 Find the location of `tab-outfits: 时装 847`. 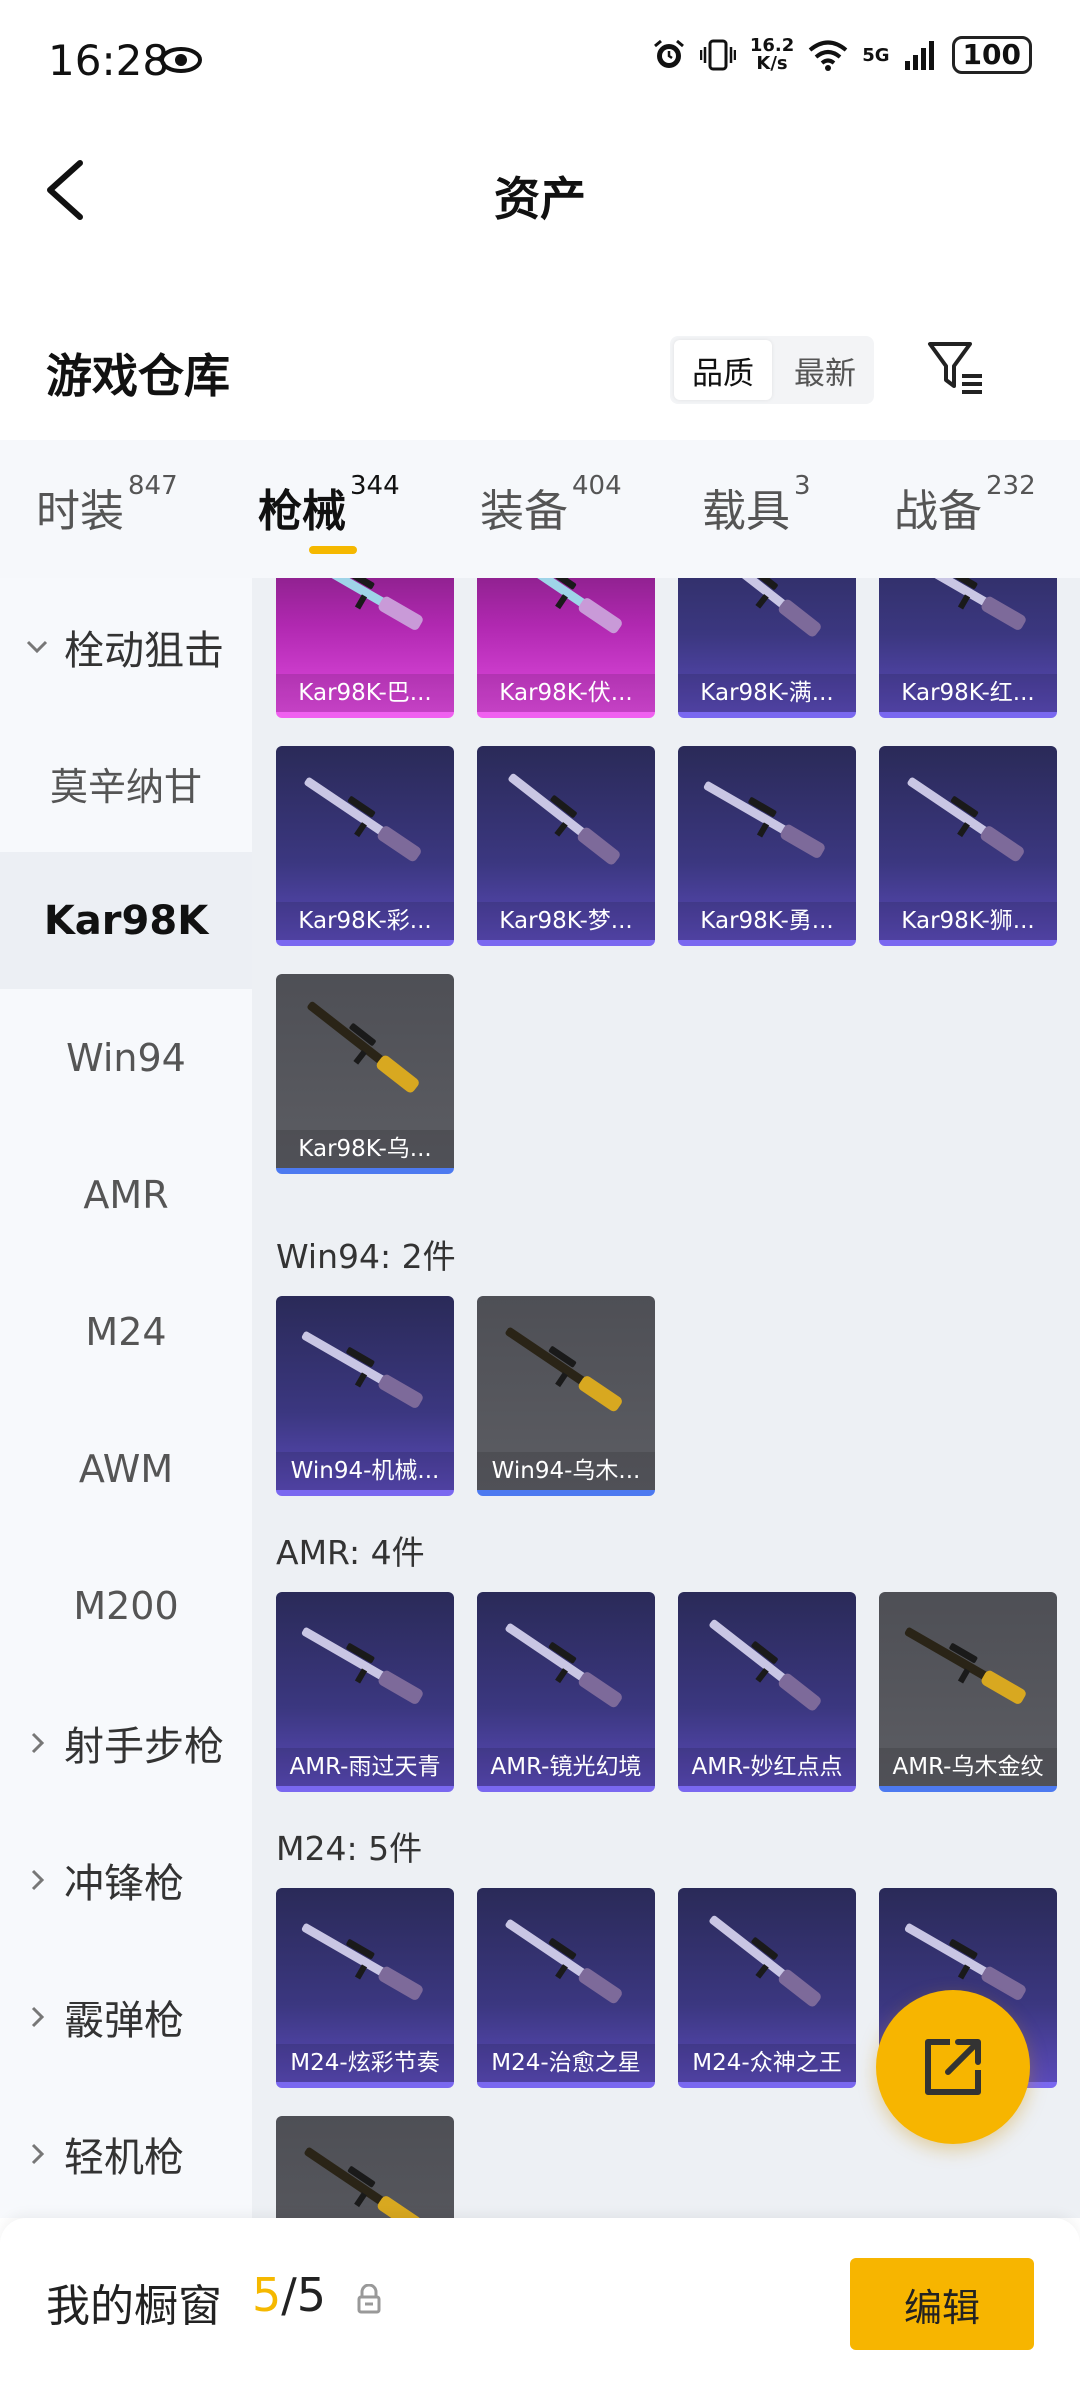

tab-outfits: 时装 847 is located at coordinates (107, 505).